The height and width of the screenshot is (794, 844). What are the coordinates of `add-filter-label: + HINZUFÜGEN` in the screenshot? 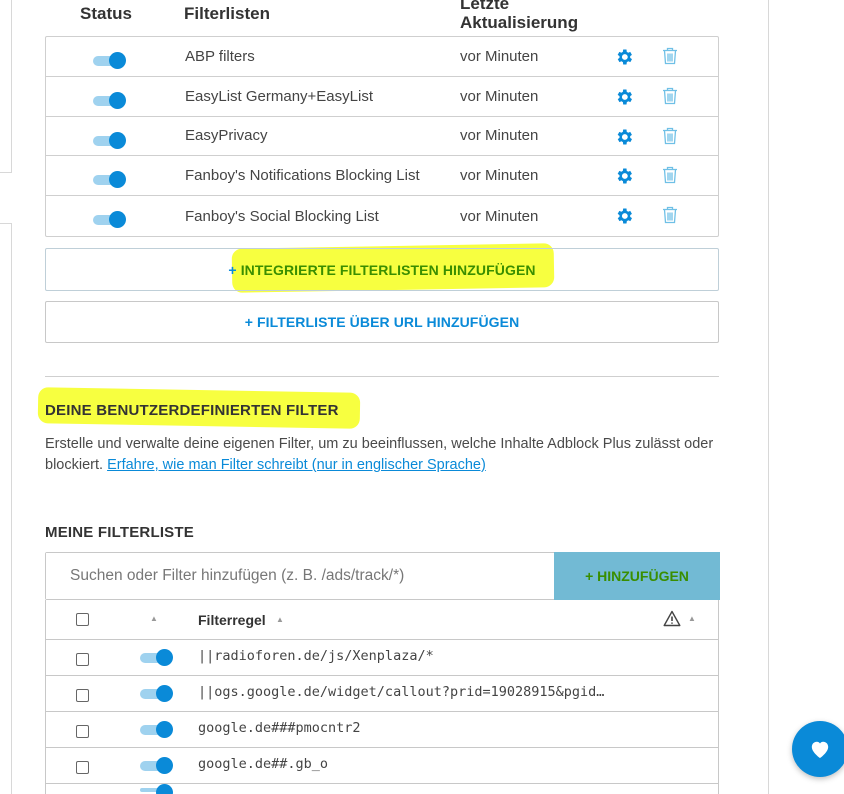 It's located at (637, 576).